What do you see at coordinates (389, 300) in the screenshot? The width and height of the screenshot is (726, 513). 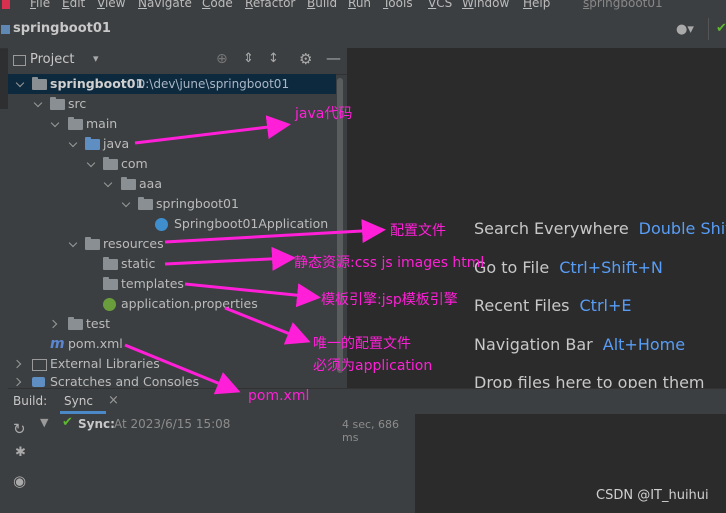 I see `annotation-template-engine: 模板引擎:jsp模板引擎` at bounding box center [389, 300].